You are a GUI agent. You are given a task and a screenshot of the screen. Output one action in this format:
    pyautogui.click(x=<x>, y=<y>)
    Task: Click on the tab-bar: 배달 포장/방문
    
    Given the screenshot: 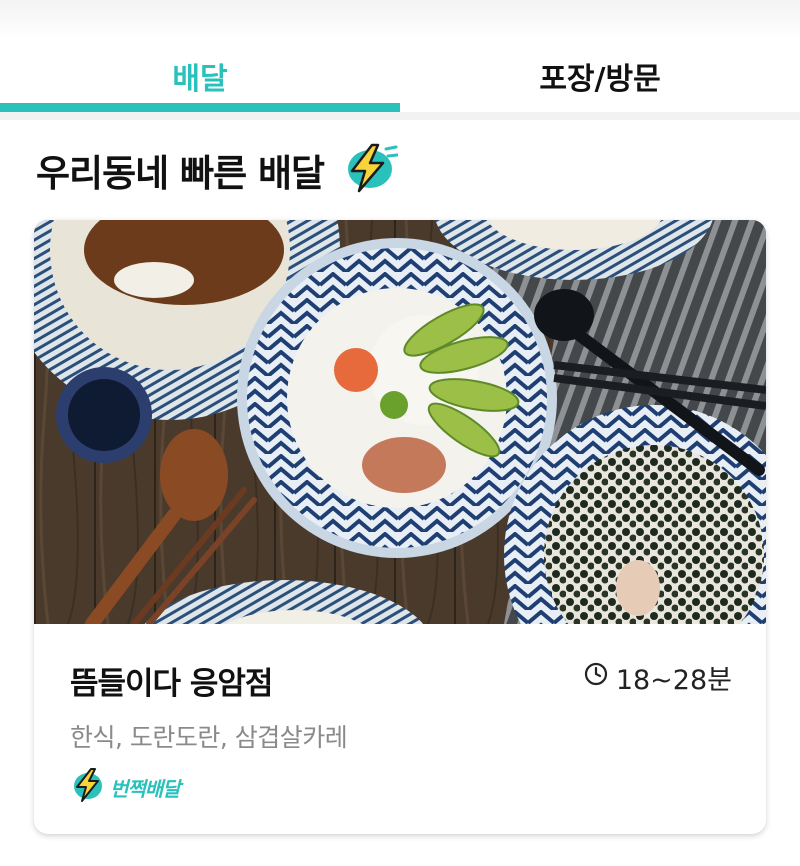 What is the action you would take?
    pyautogui.click(x=400, y=80)
    